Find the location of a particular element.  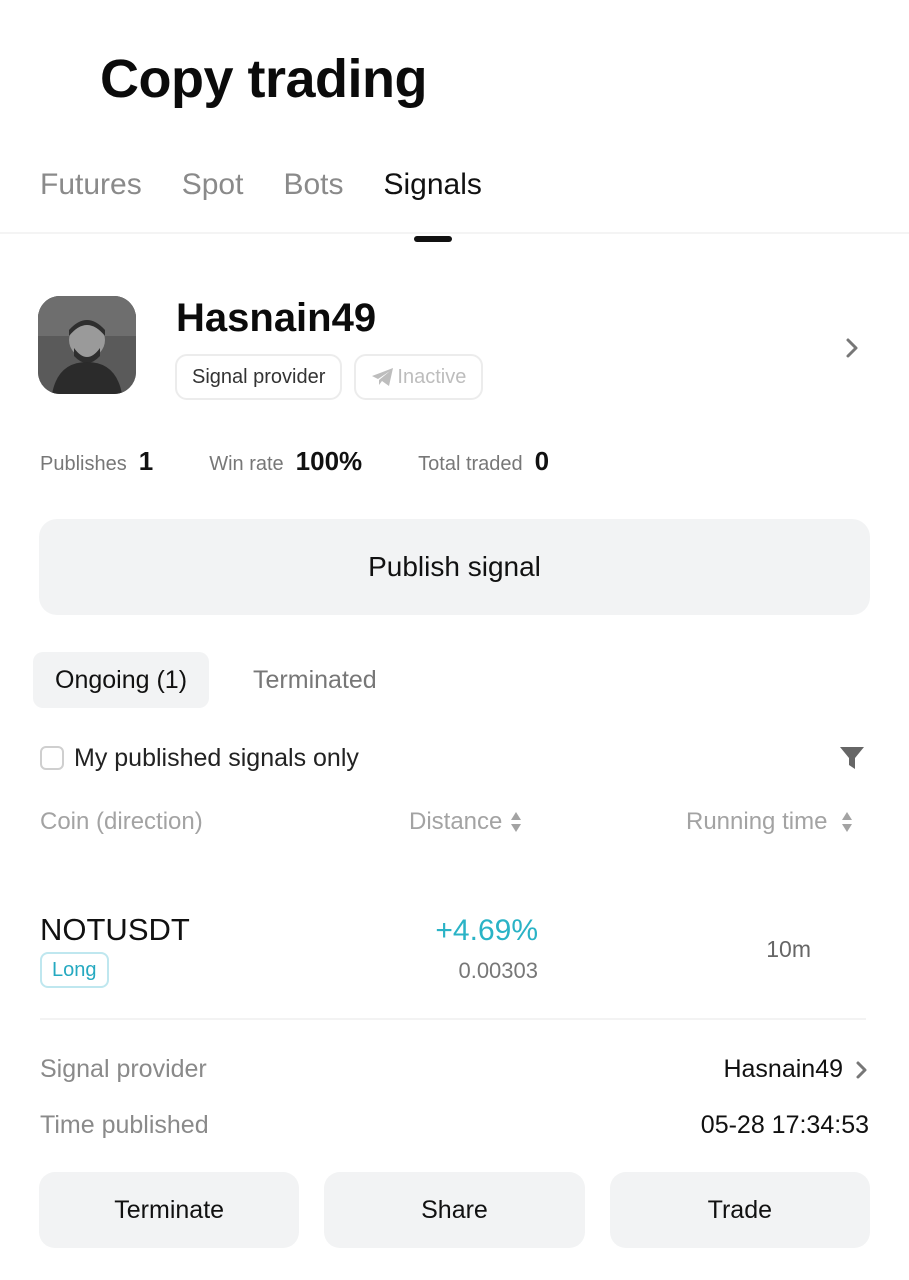

stat-publishes: Publishes 1 is located at coordinates (96, 461).